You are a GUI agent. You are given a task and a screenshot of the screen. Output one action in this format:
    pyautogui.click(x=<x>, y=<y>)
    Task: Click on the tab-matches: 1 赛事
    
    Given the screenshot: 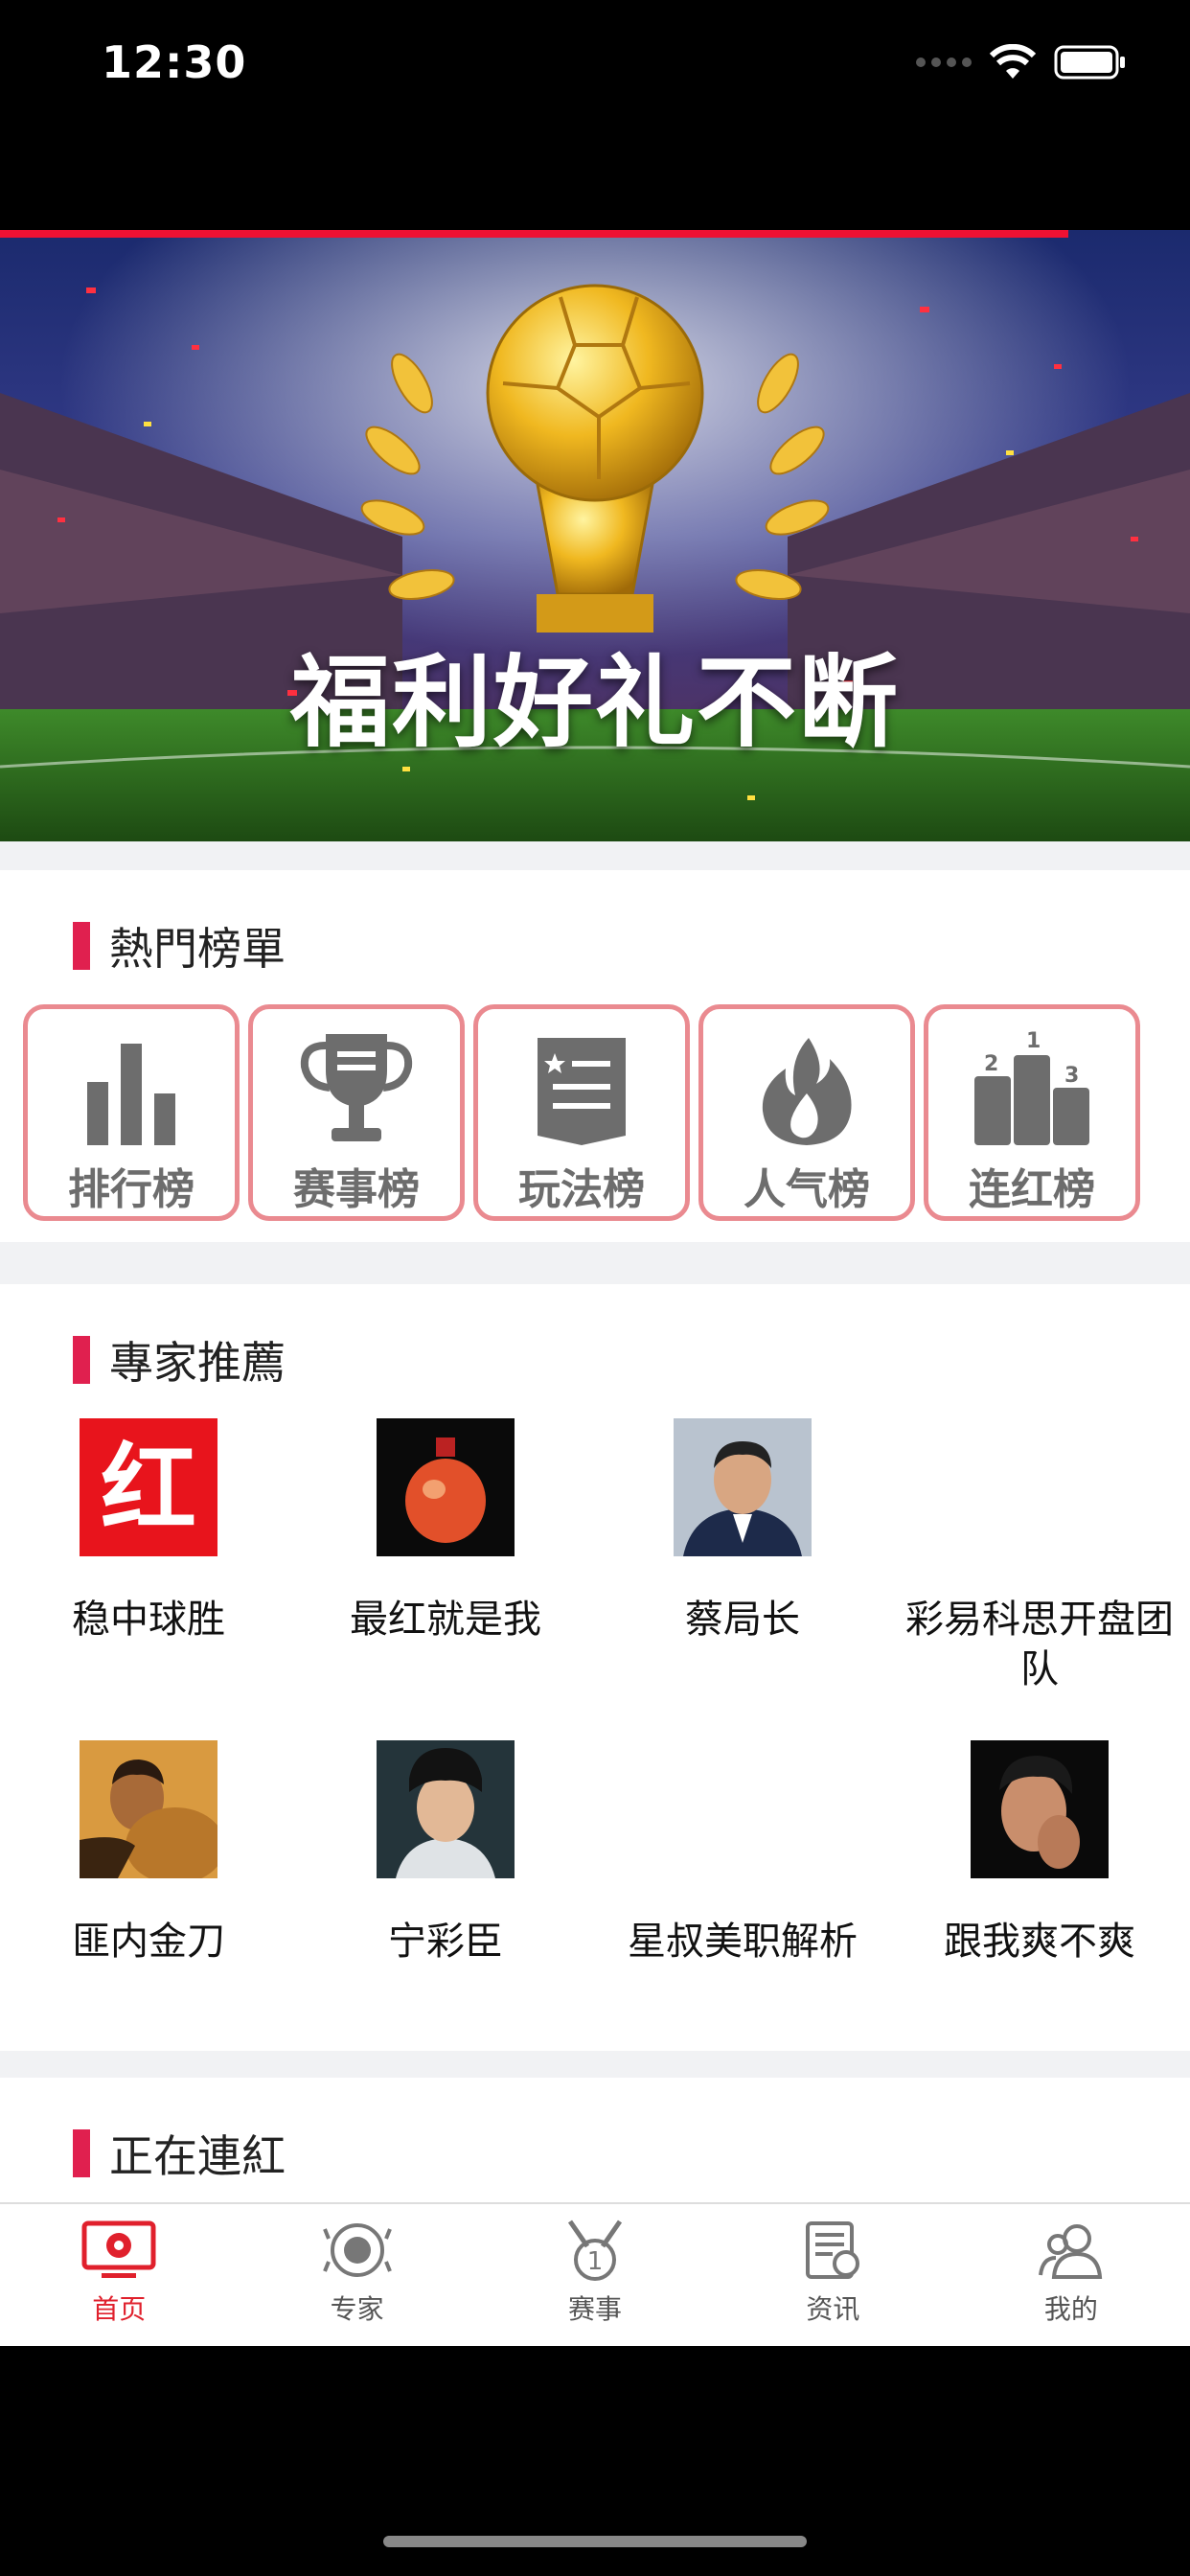 What is the action you would take?
    pyautogui.click(x=595, y=2275)
    